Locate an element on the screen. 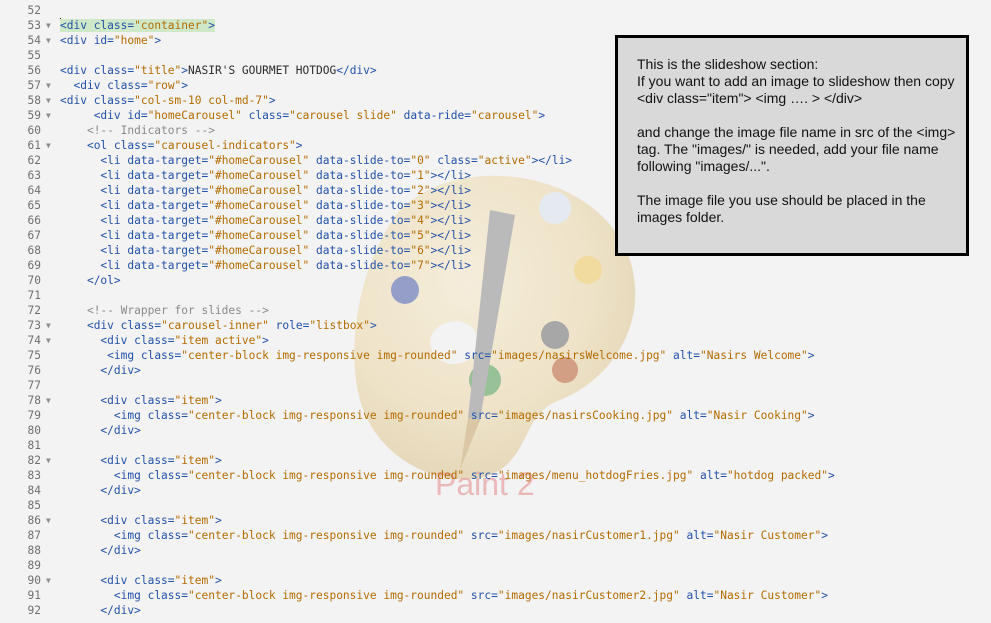  code-text: <!-- Indicators --> is located at coordinates (137, 130).